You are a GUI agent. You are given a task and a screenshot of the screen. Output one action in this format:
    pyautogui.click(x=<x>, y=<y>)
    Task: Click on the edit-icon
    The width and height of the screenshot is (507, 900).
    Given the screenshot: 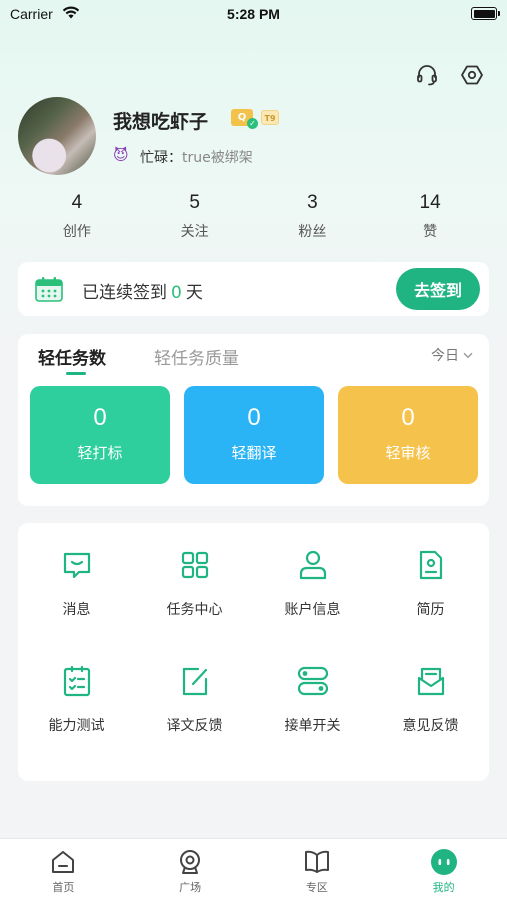 What is the action you would take?
    pyautogui.click(x=194, y=681)
    